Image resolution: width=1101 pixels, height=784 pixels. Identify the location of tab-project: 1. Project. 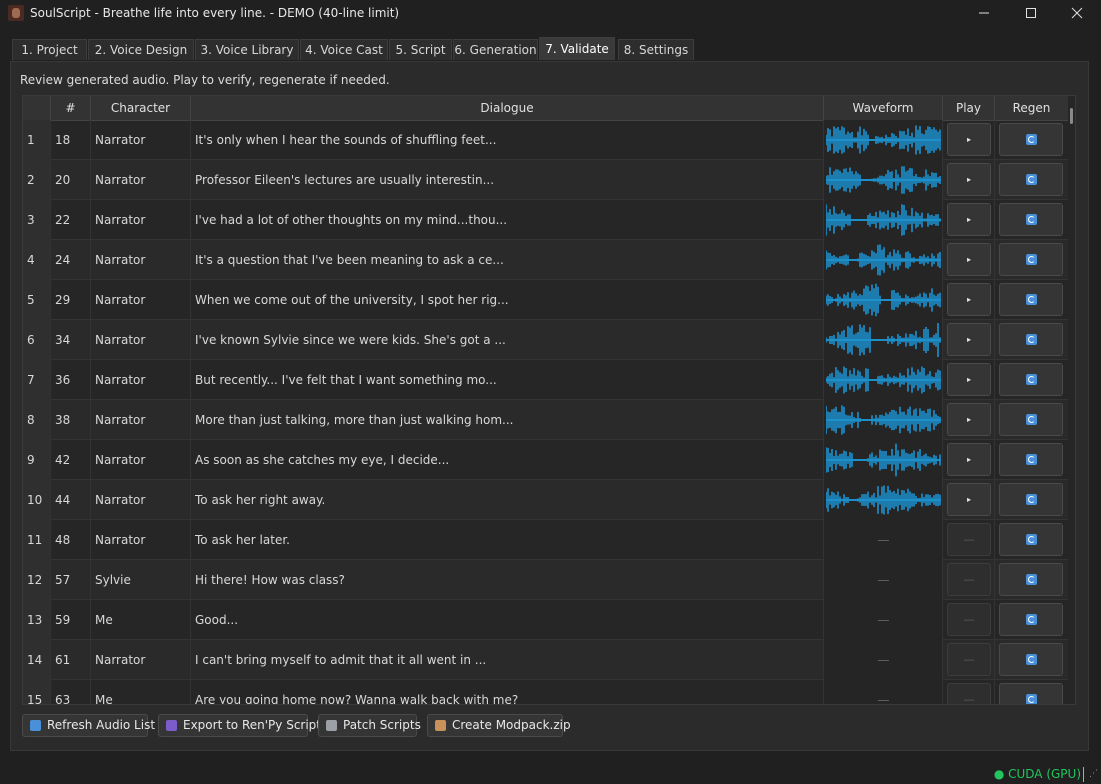
(49, 49).